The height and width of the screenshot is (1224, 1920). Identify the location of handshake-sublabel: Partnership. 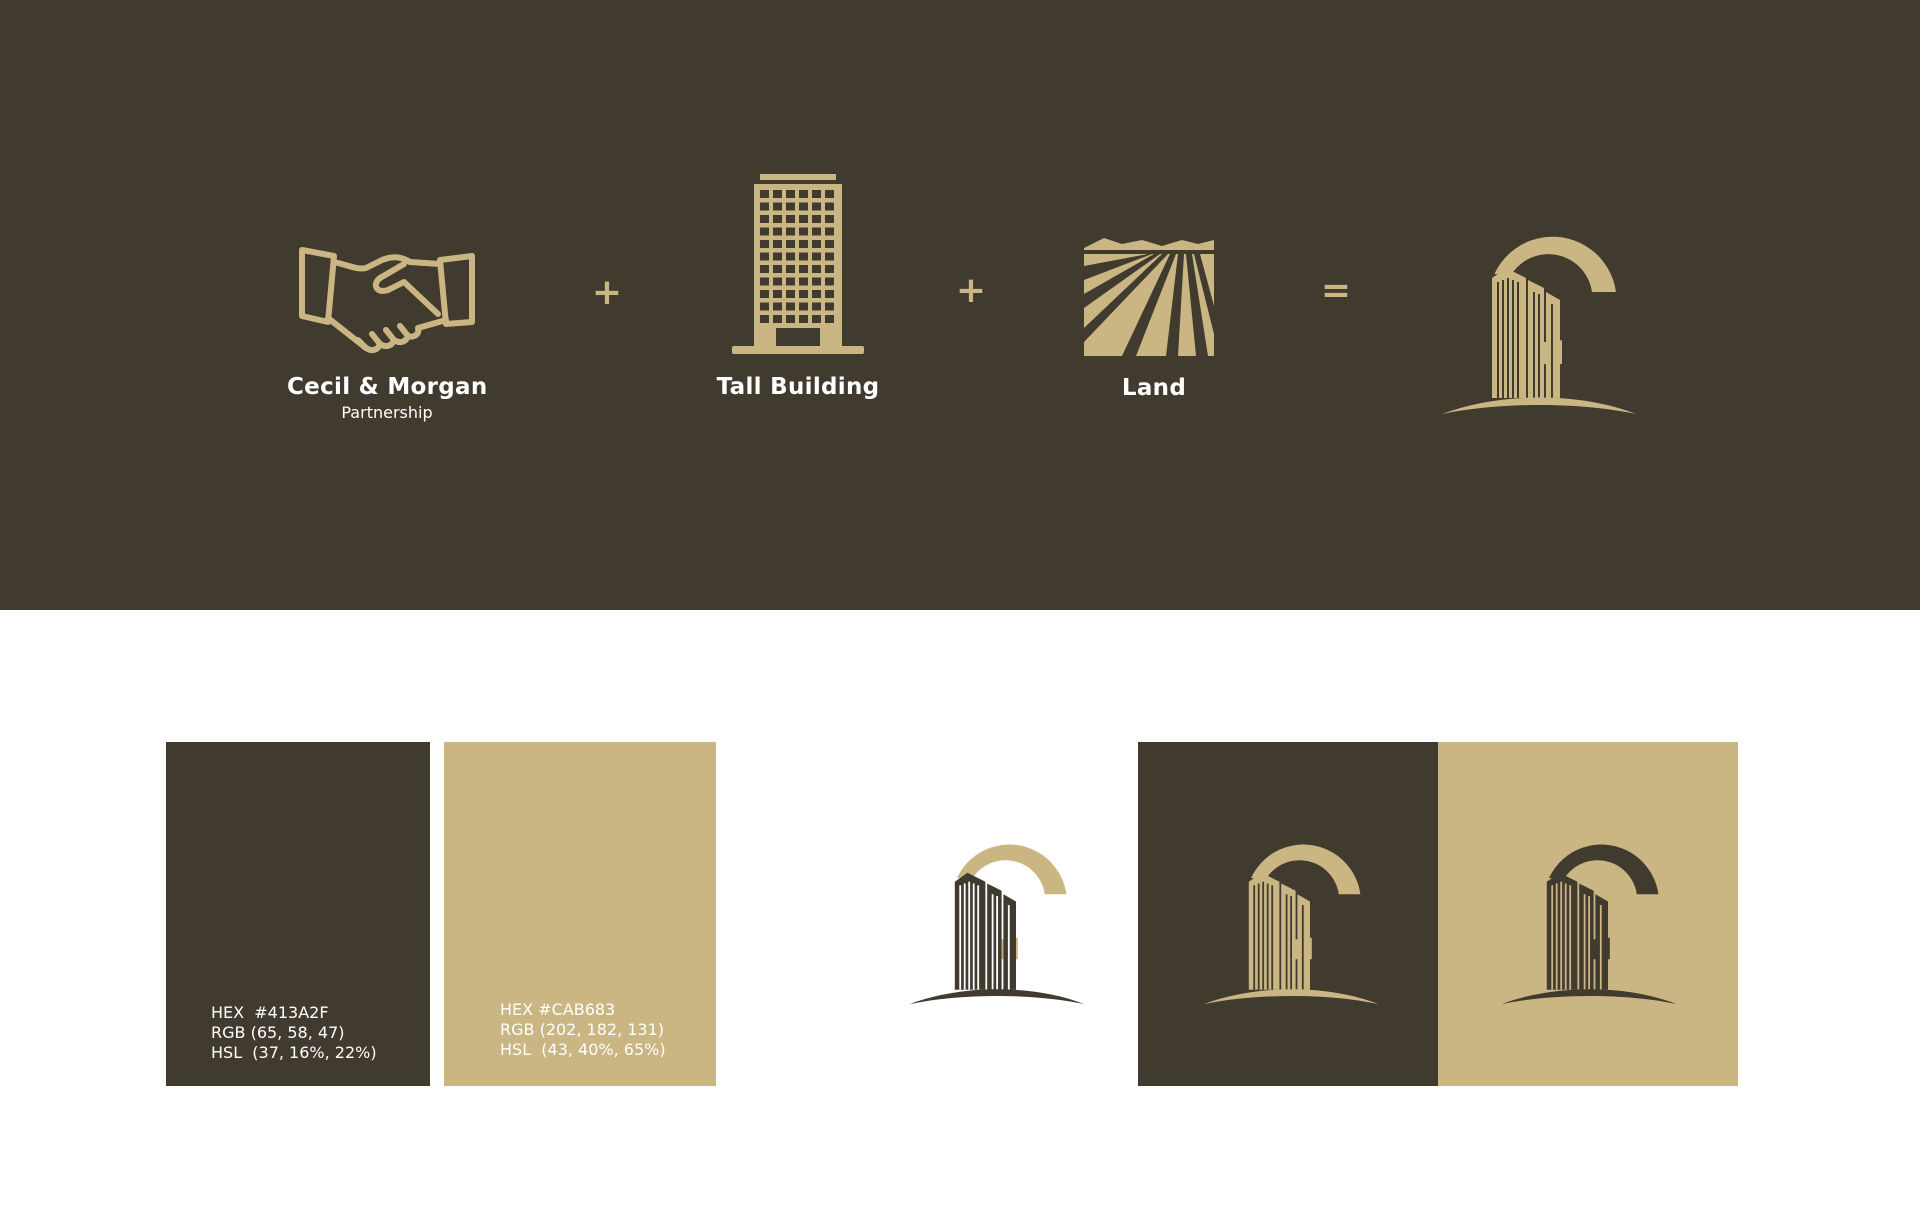
(387, 412).